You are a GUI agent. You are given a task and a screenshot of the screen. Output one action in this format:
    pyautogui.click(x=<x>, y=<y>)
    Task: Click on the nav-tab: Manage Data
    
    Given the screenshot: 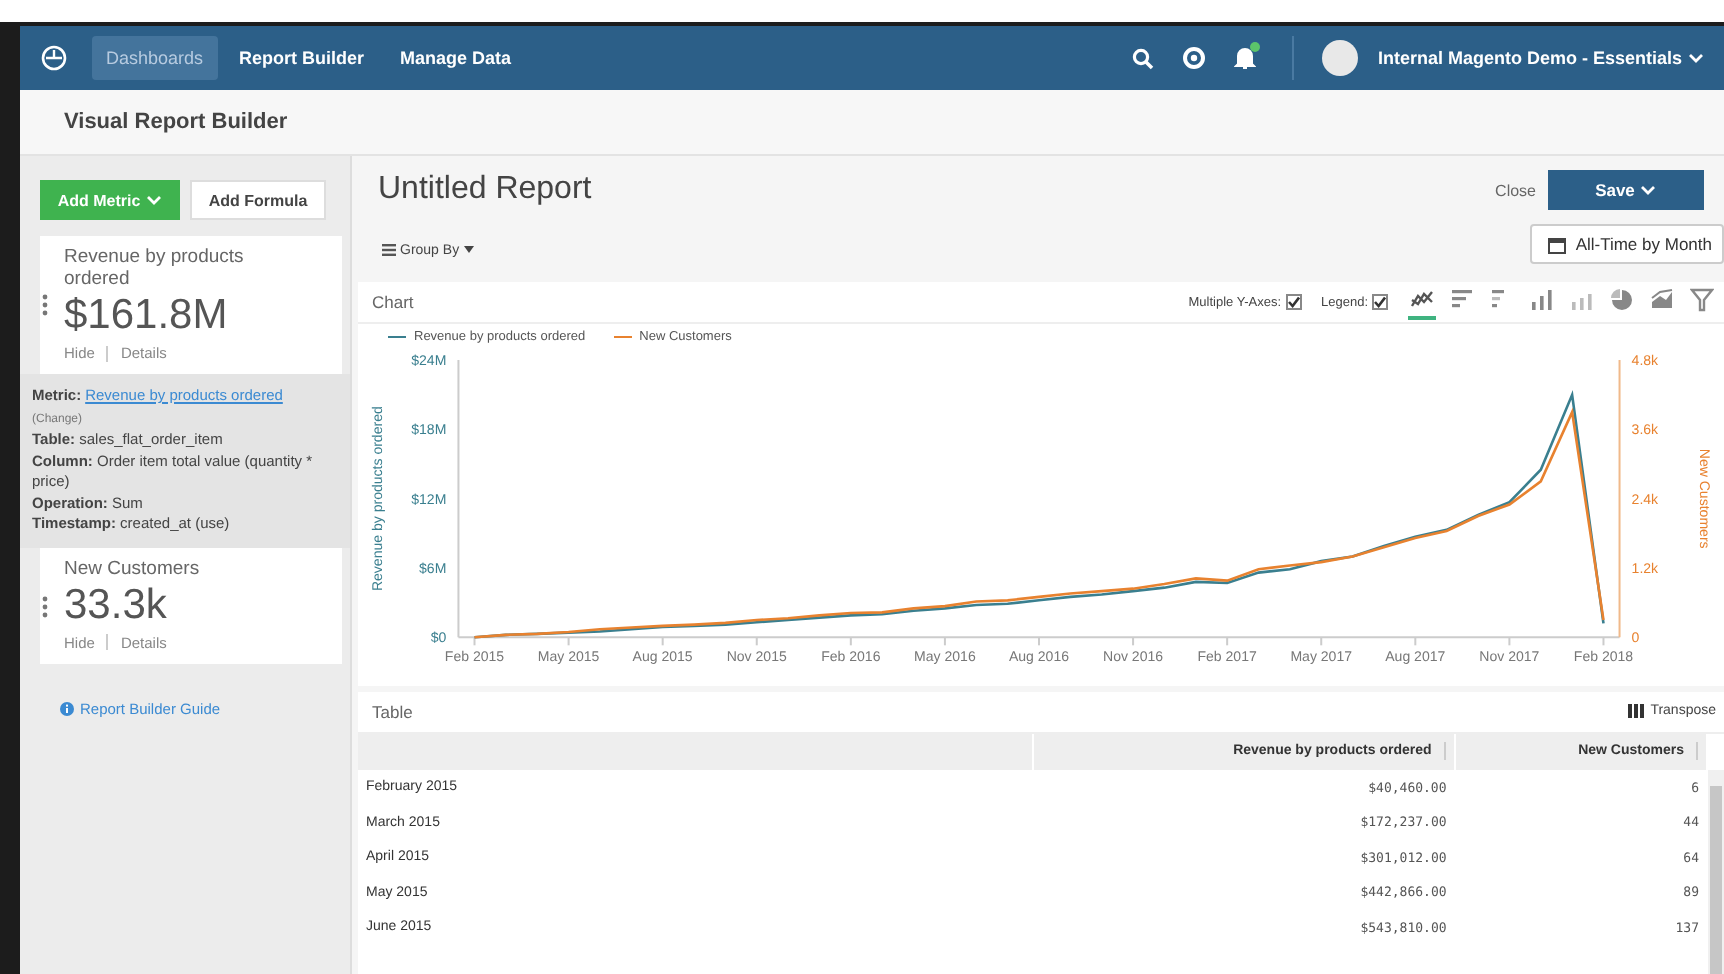 What is the action you would take?
    pyautogui.click(x=456, y=58)
    